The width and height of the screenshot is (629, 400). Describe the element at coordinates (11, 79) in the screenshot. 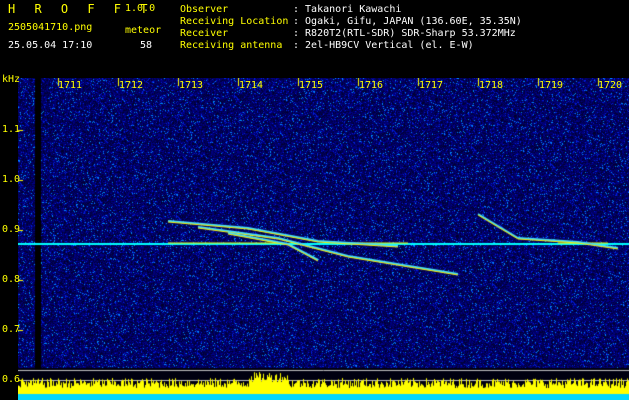

I see `y-axis-unit: kHz` at that location.